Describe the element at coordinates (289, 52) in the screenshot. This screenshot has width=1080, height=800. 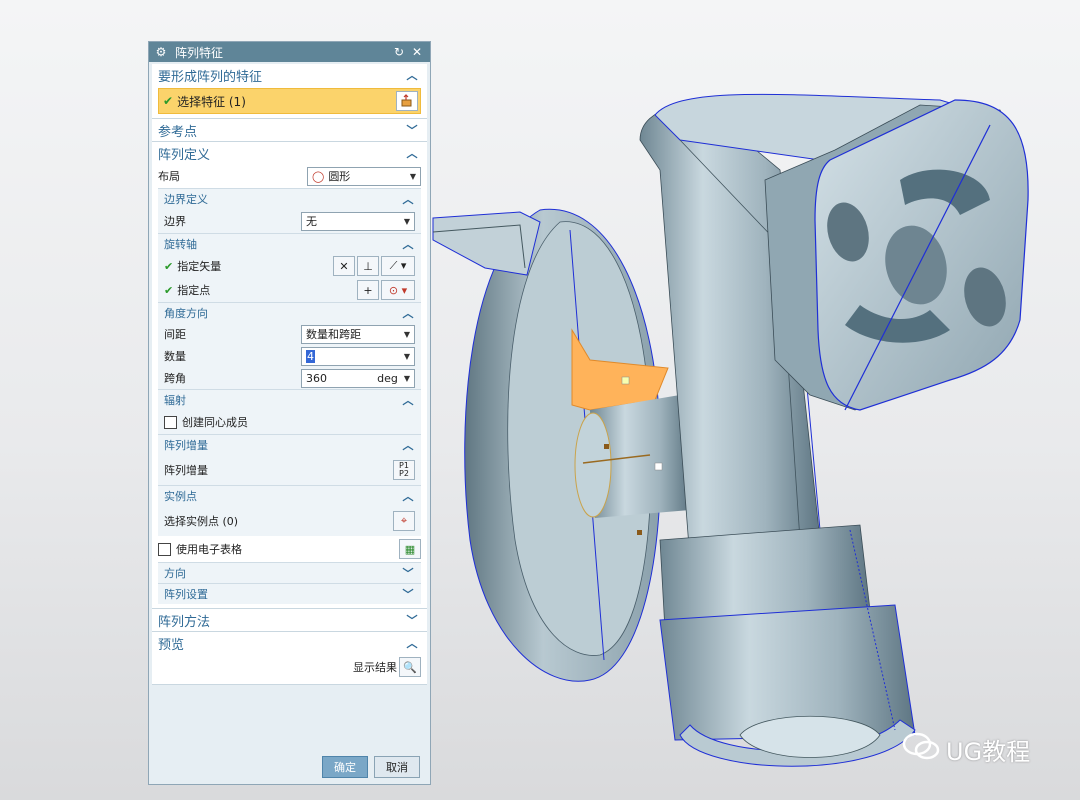
I see `dialog-titlebar: ⚙ 阵列特征 ↻ ✕` at that location.